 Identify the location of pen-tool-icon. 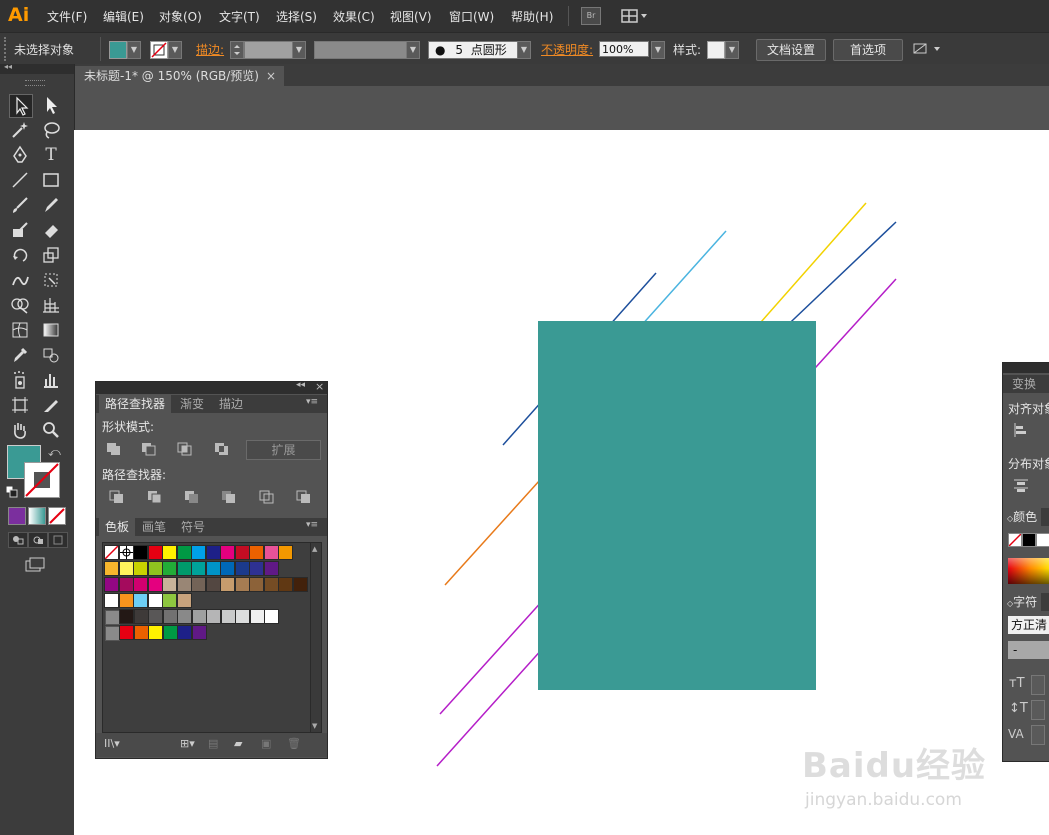
(20, 155).